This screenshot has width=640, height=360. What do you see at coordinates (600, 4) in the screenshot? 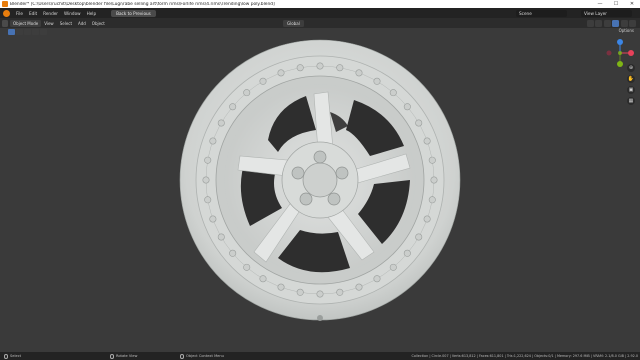
I see `minimize-button: —` at bounding box center [600, 4].